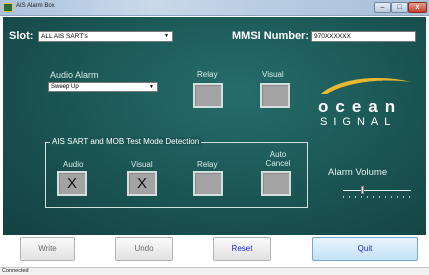  Describe the element at coordinates (276, 183) in the screenshot. I see `auto-cancel-toggle` at that location.